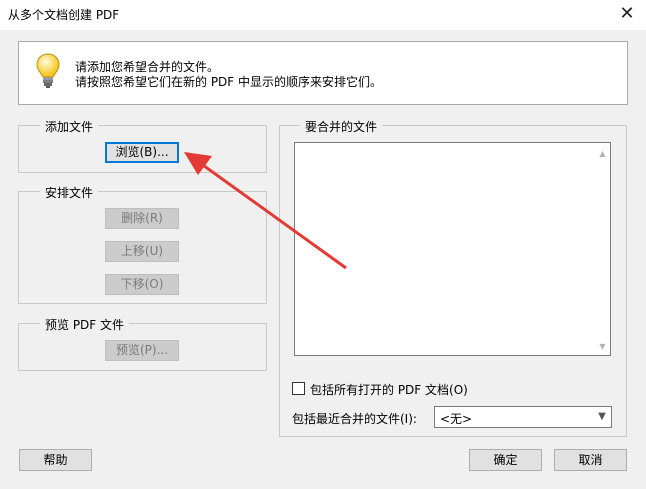  I want to click on group-preview-title: 预览 PDF 文件, so click(85, 324).